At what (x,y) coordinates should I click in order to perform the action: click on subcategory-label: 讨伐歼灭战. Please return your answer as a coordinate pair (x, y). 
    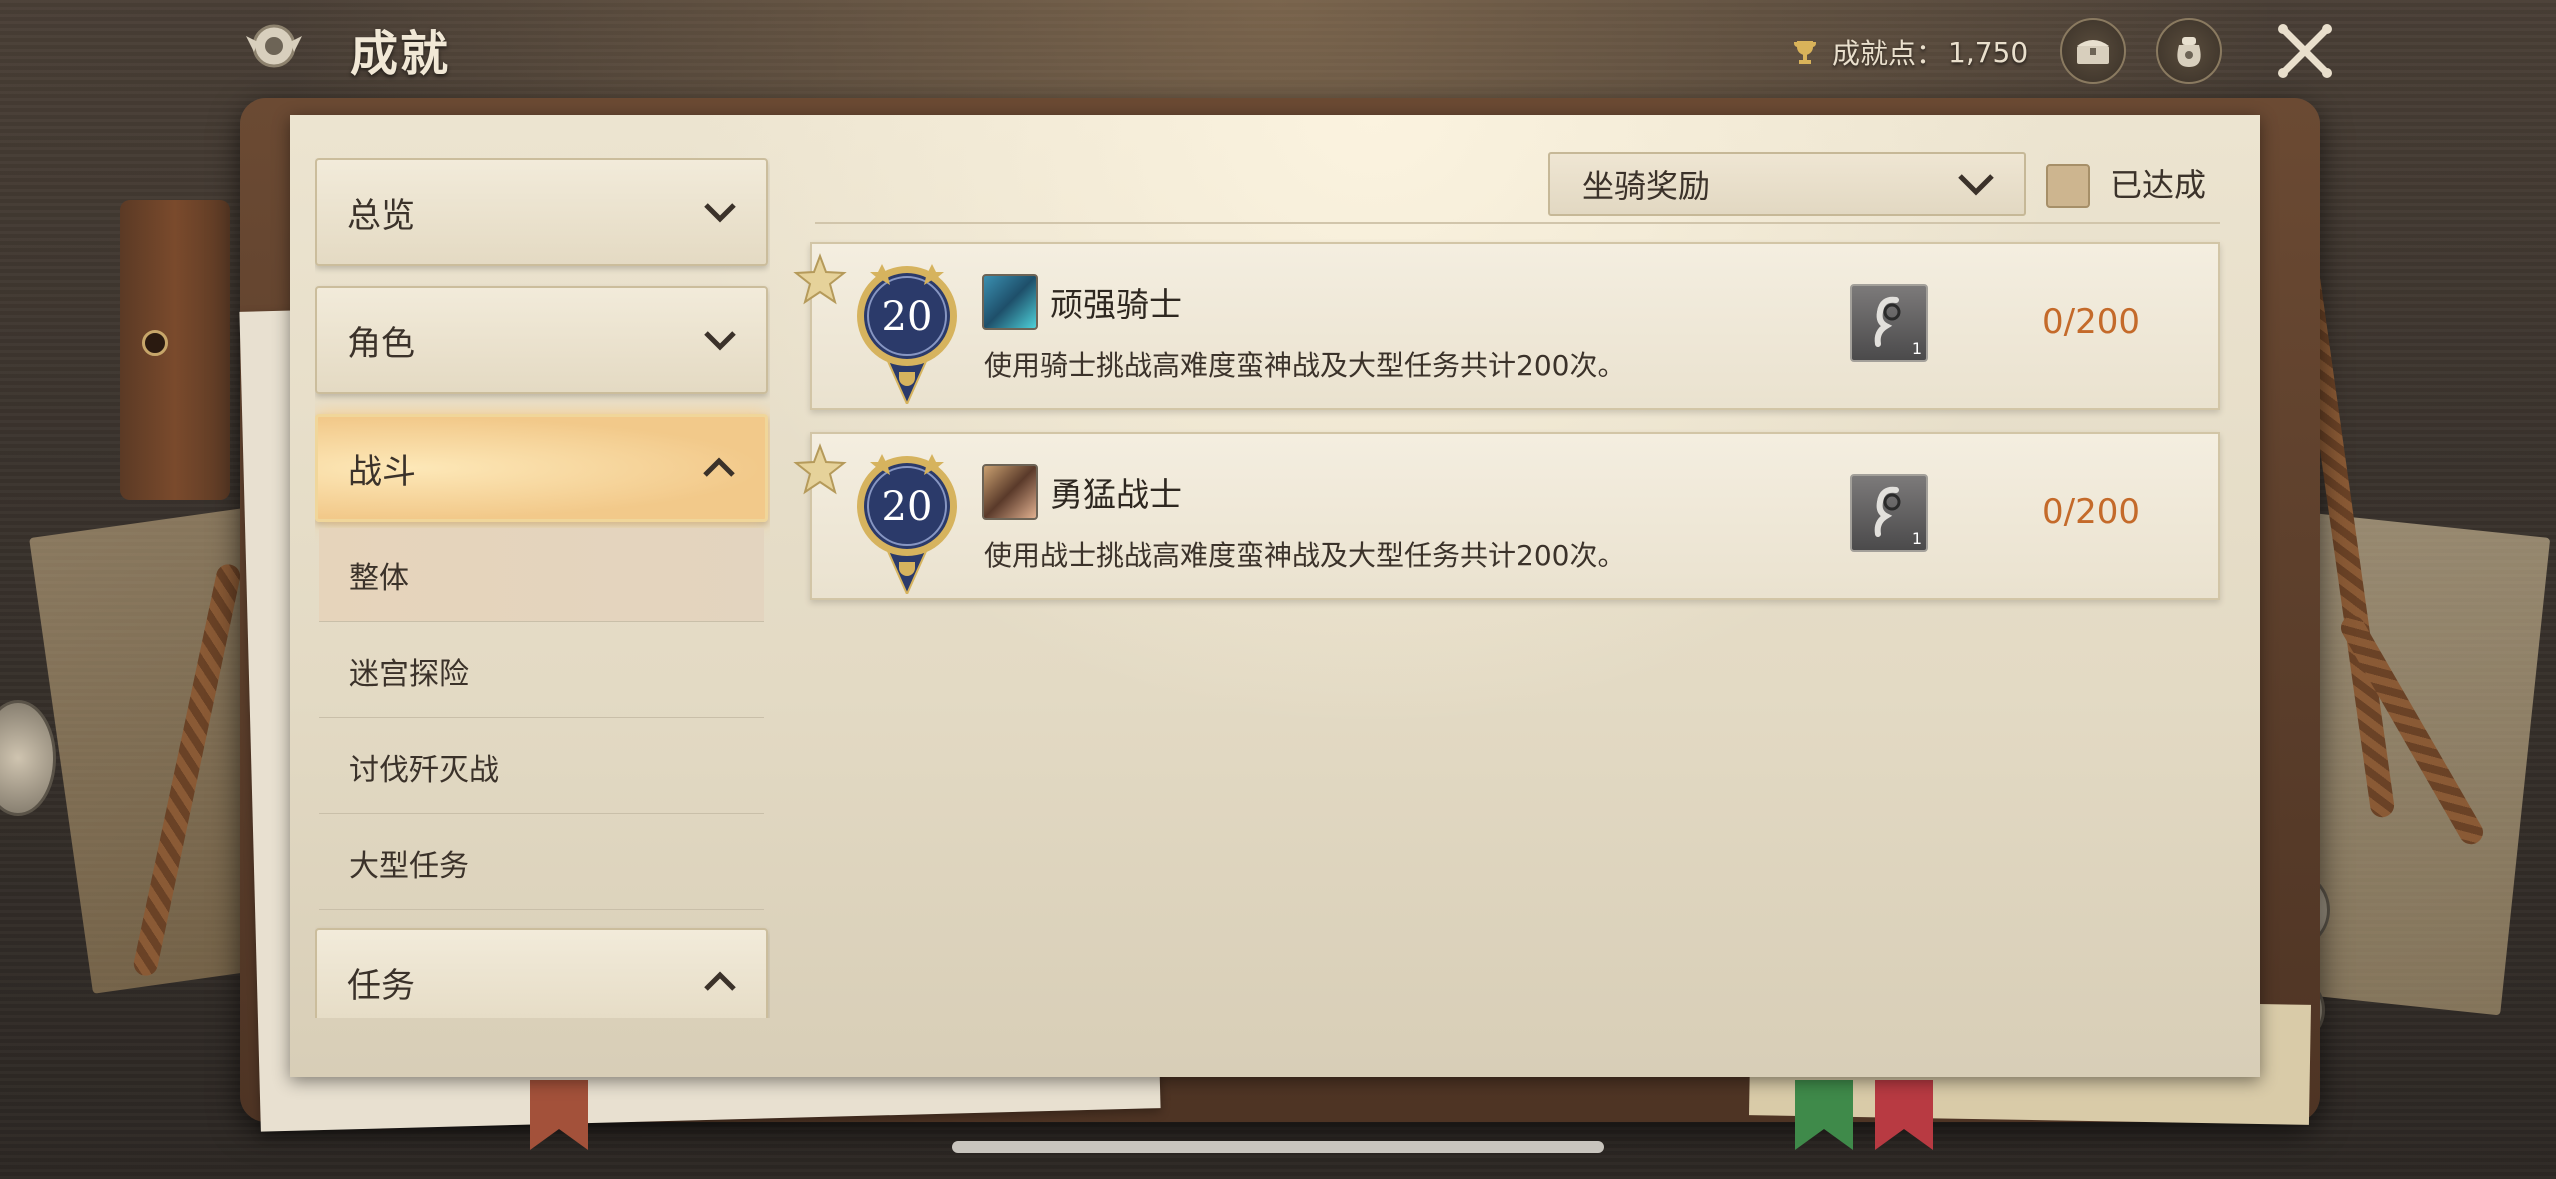
    Looking at the image, I should click on (424, 770).